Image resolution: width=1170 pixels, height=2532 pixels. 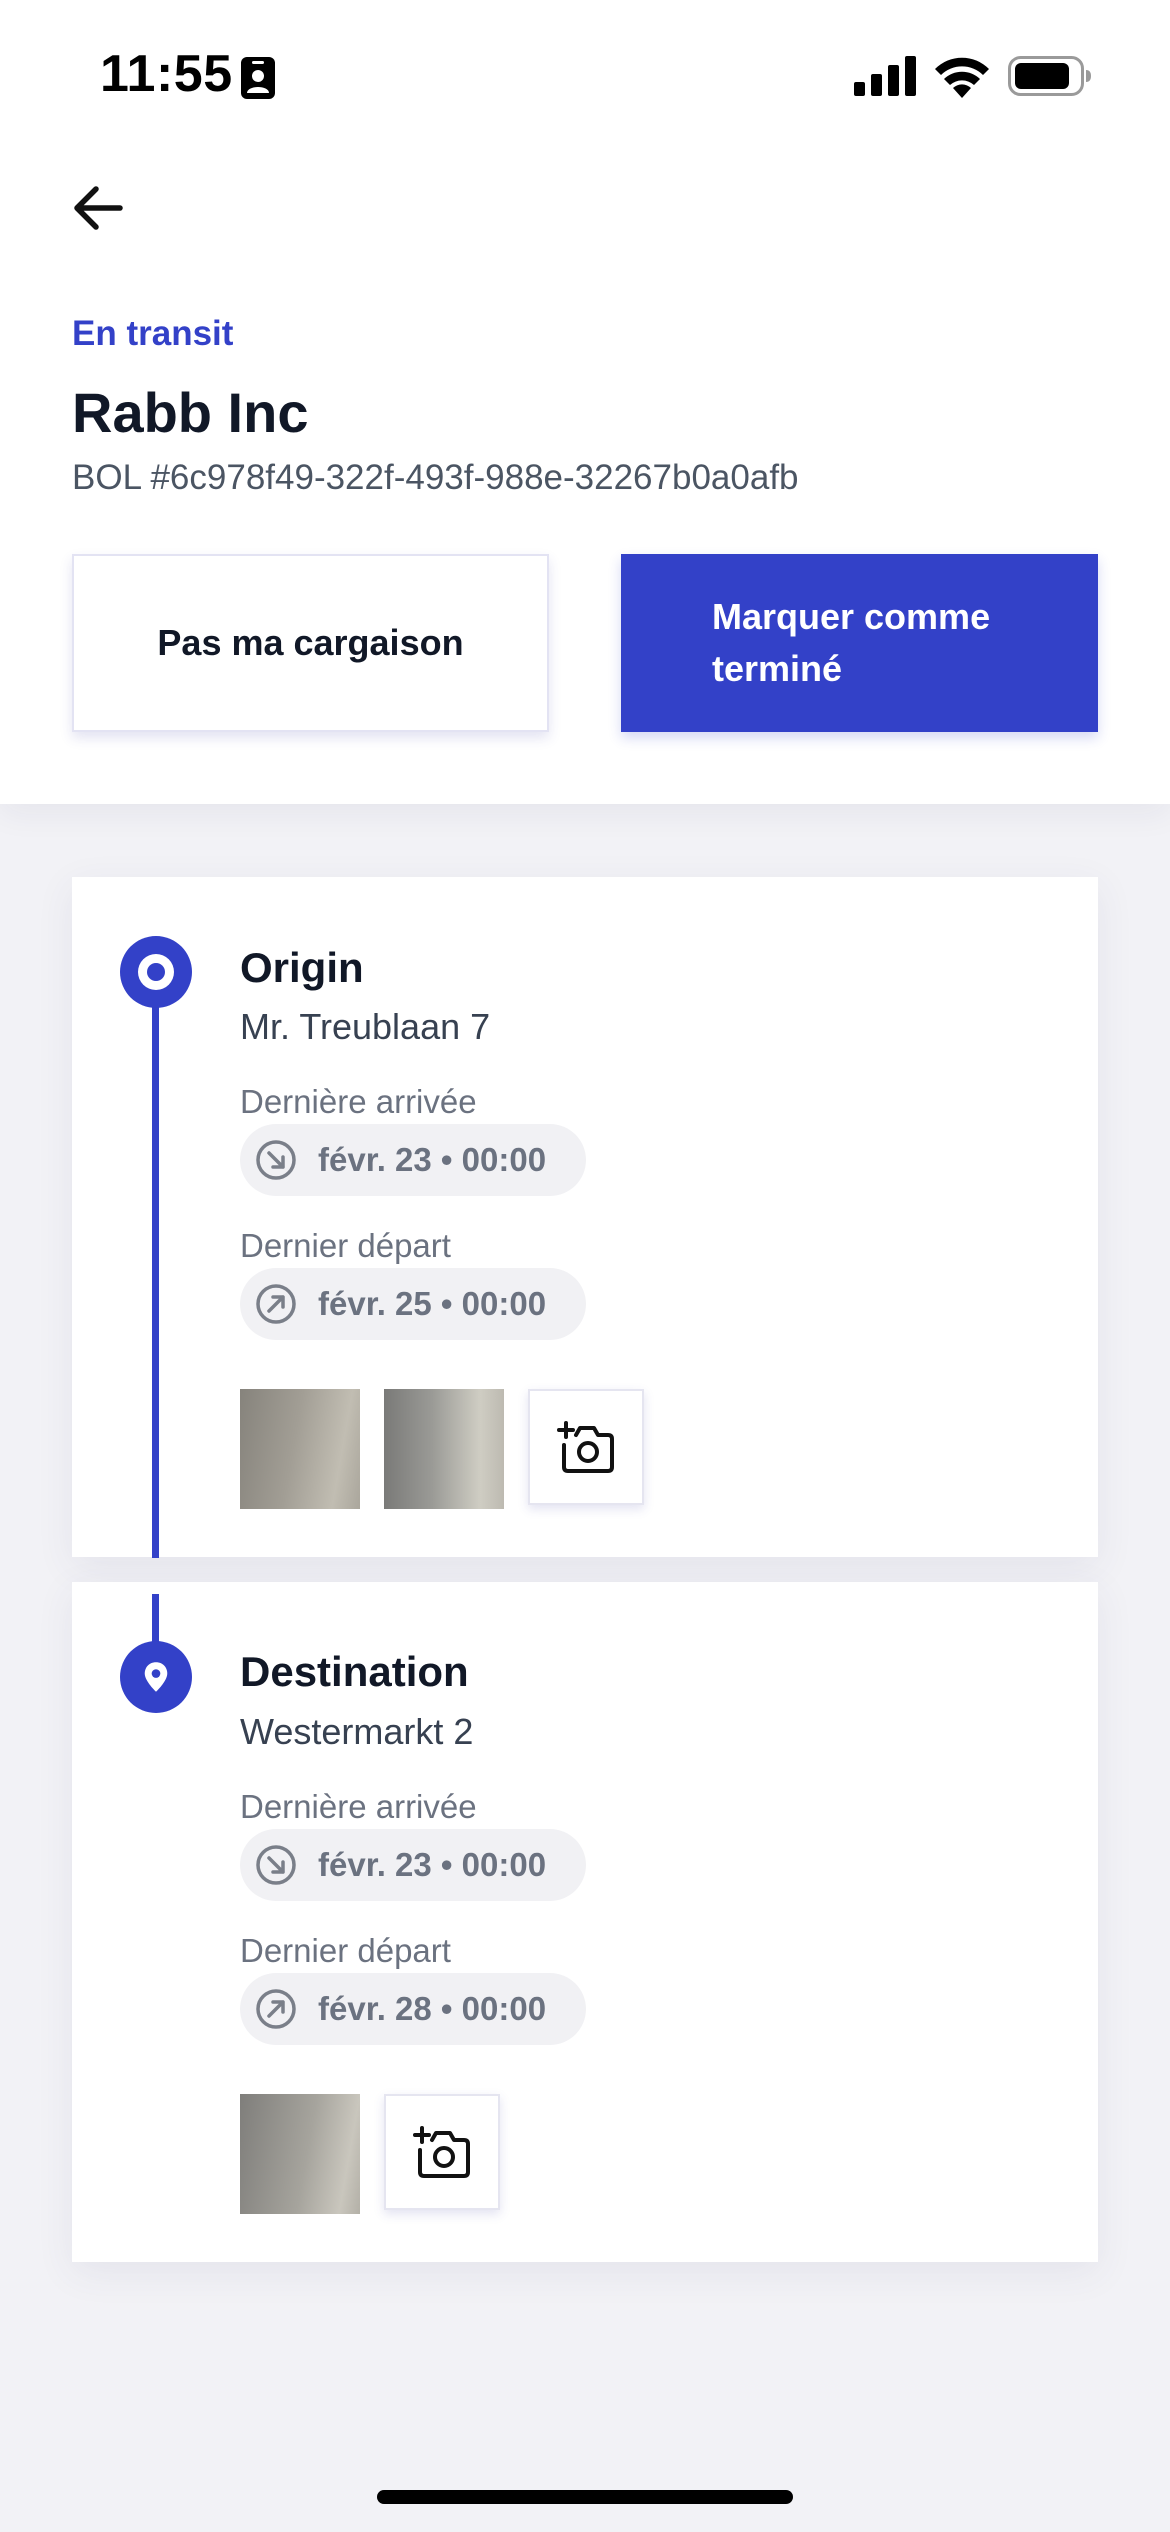 I want to click on contact-card-icon, so click(x=258, y=78).